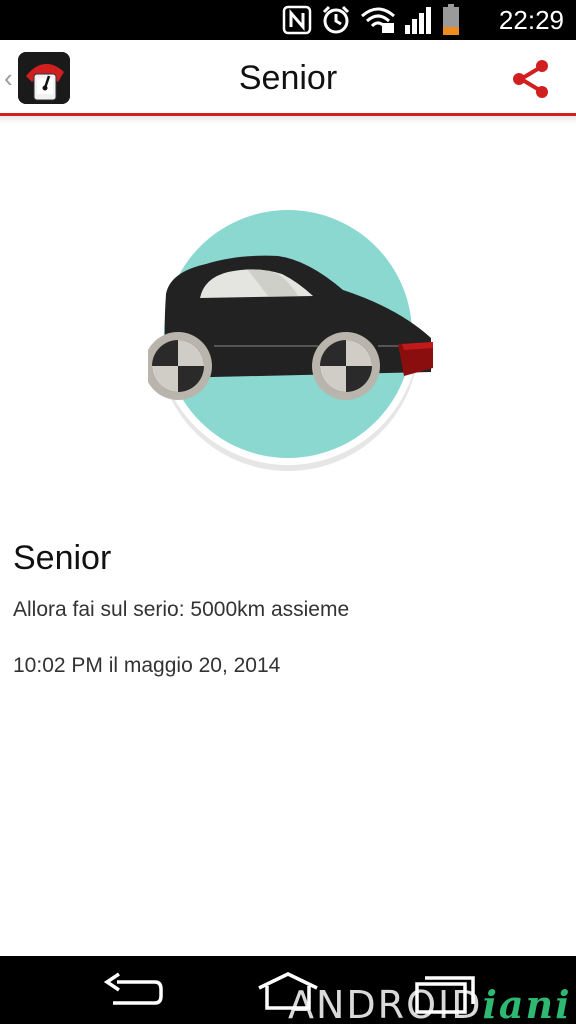 This screenshot has height=1024, width=576. What do you see at coordinates (181, 609) in the screenshot?
I see `badge-description: Allora fai sul serio: 5000km assieme` at bounding box center [181, 609].